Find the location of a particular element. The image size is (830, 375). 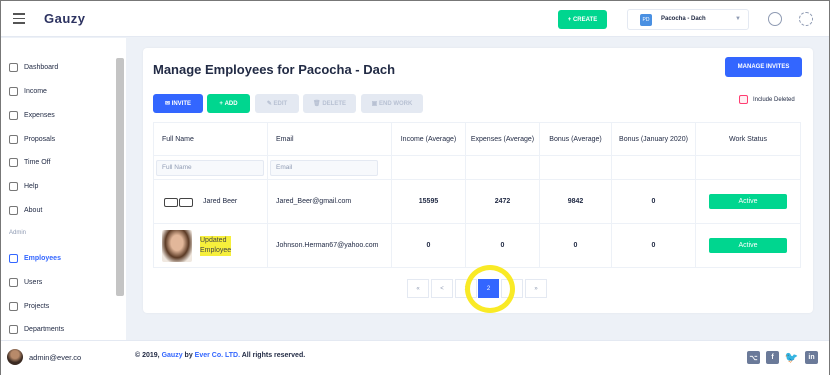

manage-invites-button: MANAGE INVITES is located at coordinates (763, 67).